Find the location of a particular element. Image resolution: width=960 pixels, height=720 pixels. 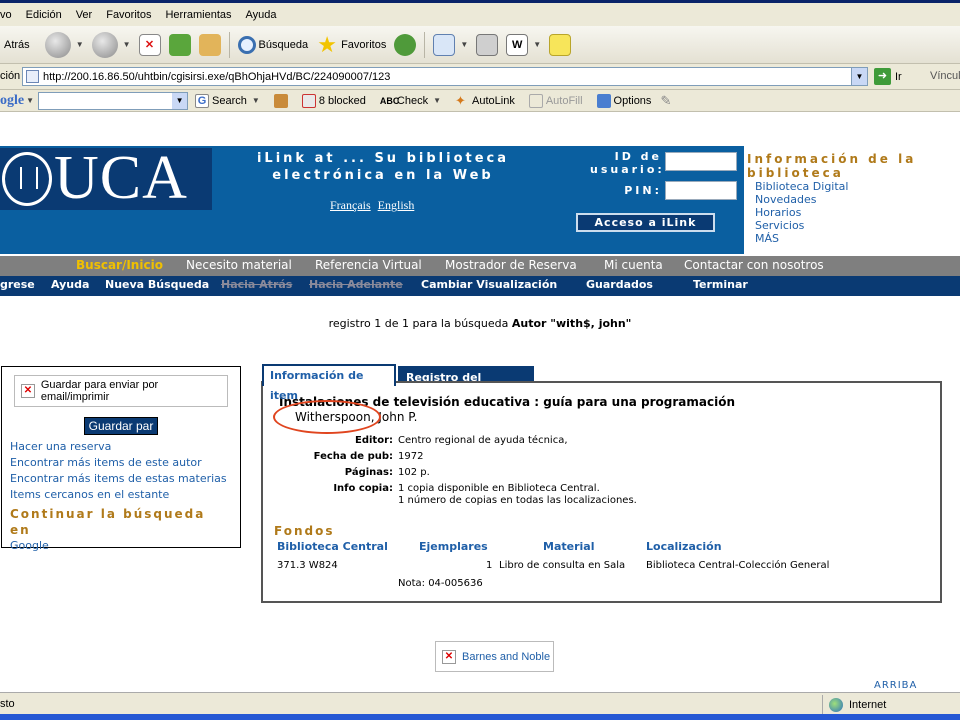

history-button is located at coordinates (405, 45).